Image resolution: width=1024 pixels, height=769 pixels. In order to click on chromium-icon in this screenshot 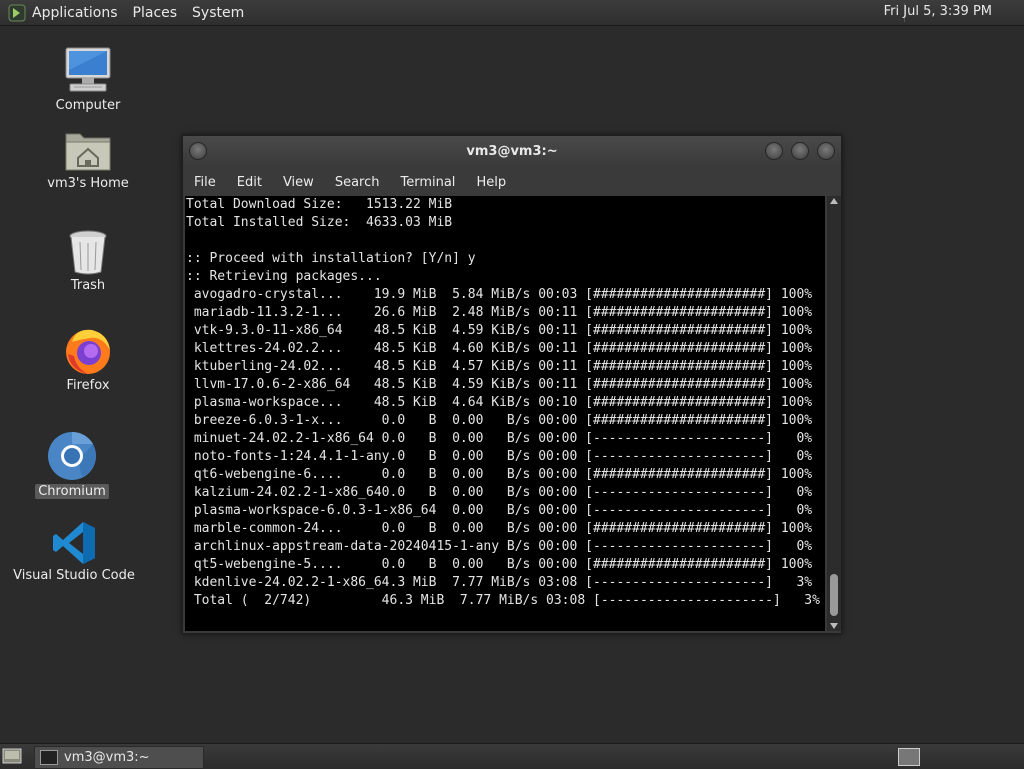, I will do `click(72, 455)`.